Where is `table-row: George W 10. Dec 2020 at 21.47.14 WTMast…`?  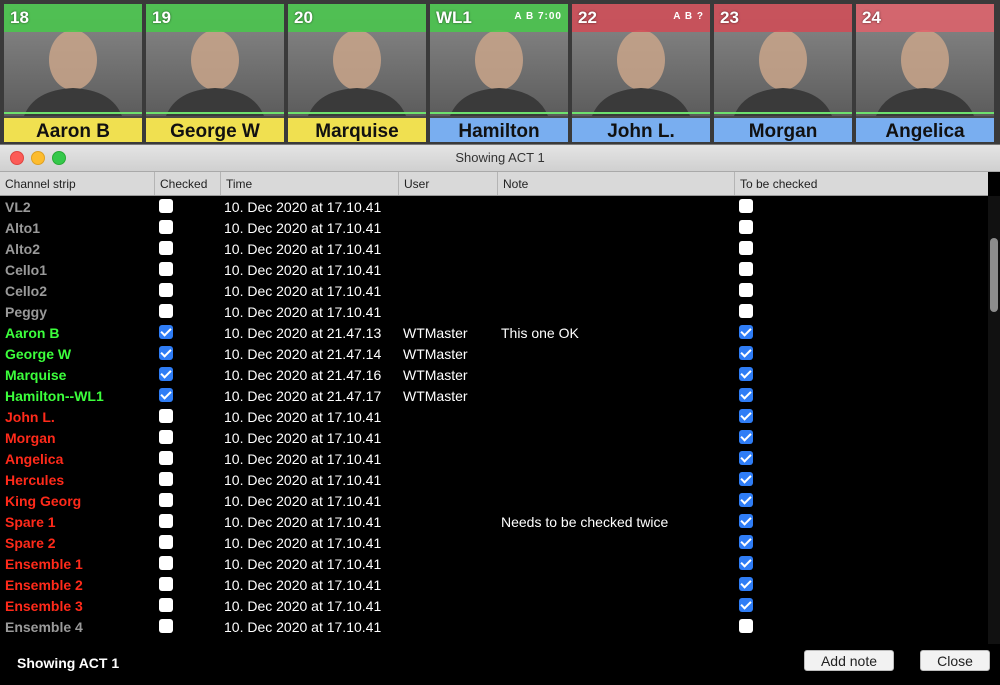 table-row: George W 10. Dec 2020 at 21.47.14 WTMast… is located at coordinates (494, 353).